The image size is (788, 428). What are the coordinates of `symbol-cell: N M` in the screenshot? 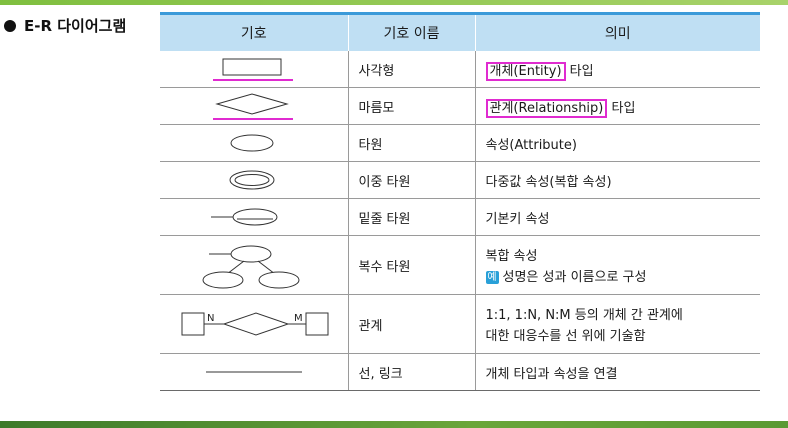 It's located at (254, 324).